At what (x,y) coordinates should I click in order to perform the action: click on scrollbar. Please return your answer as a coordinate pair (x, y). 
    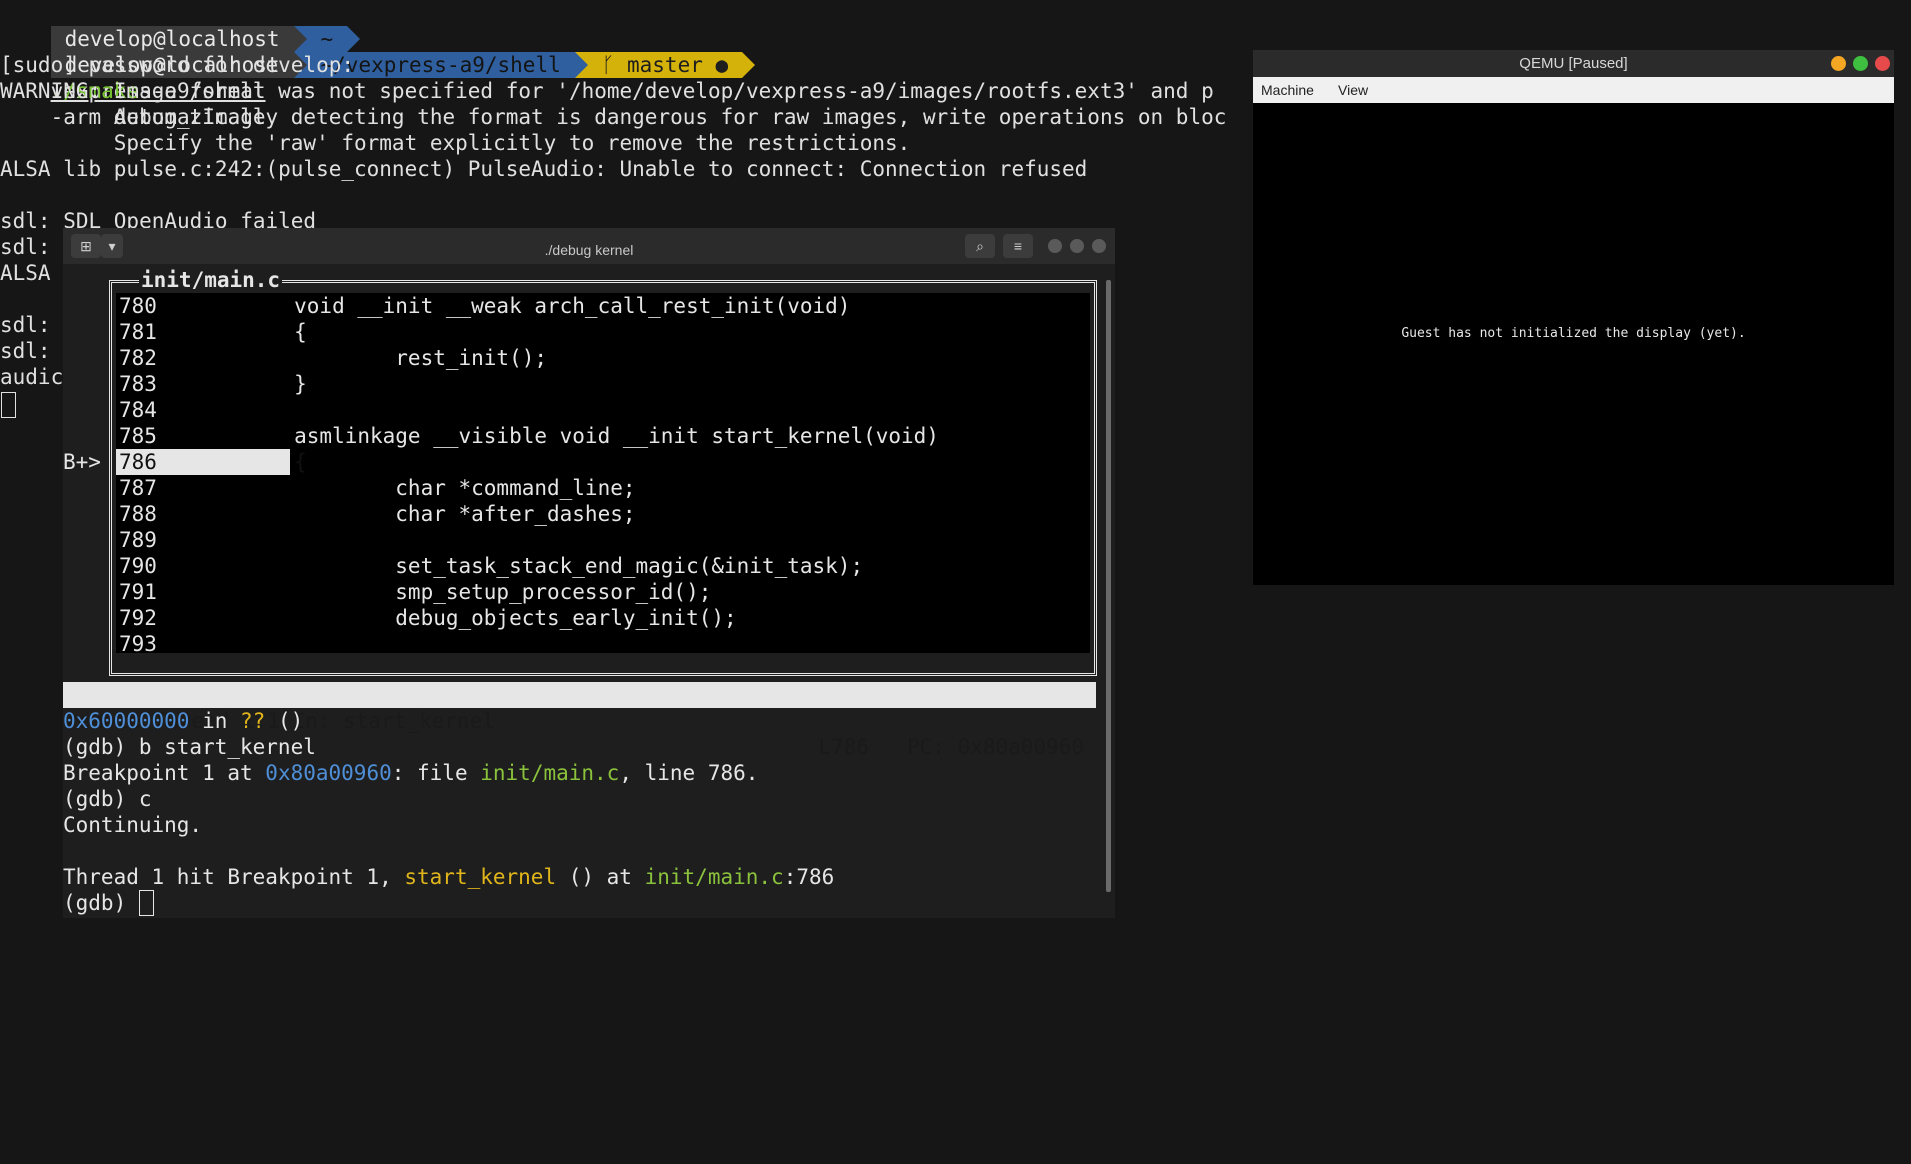
    Looking at the image, I should click on (1108, 586).